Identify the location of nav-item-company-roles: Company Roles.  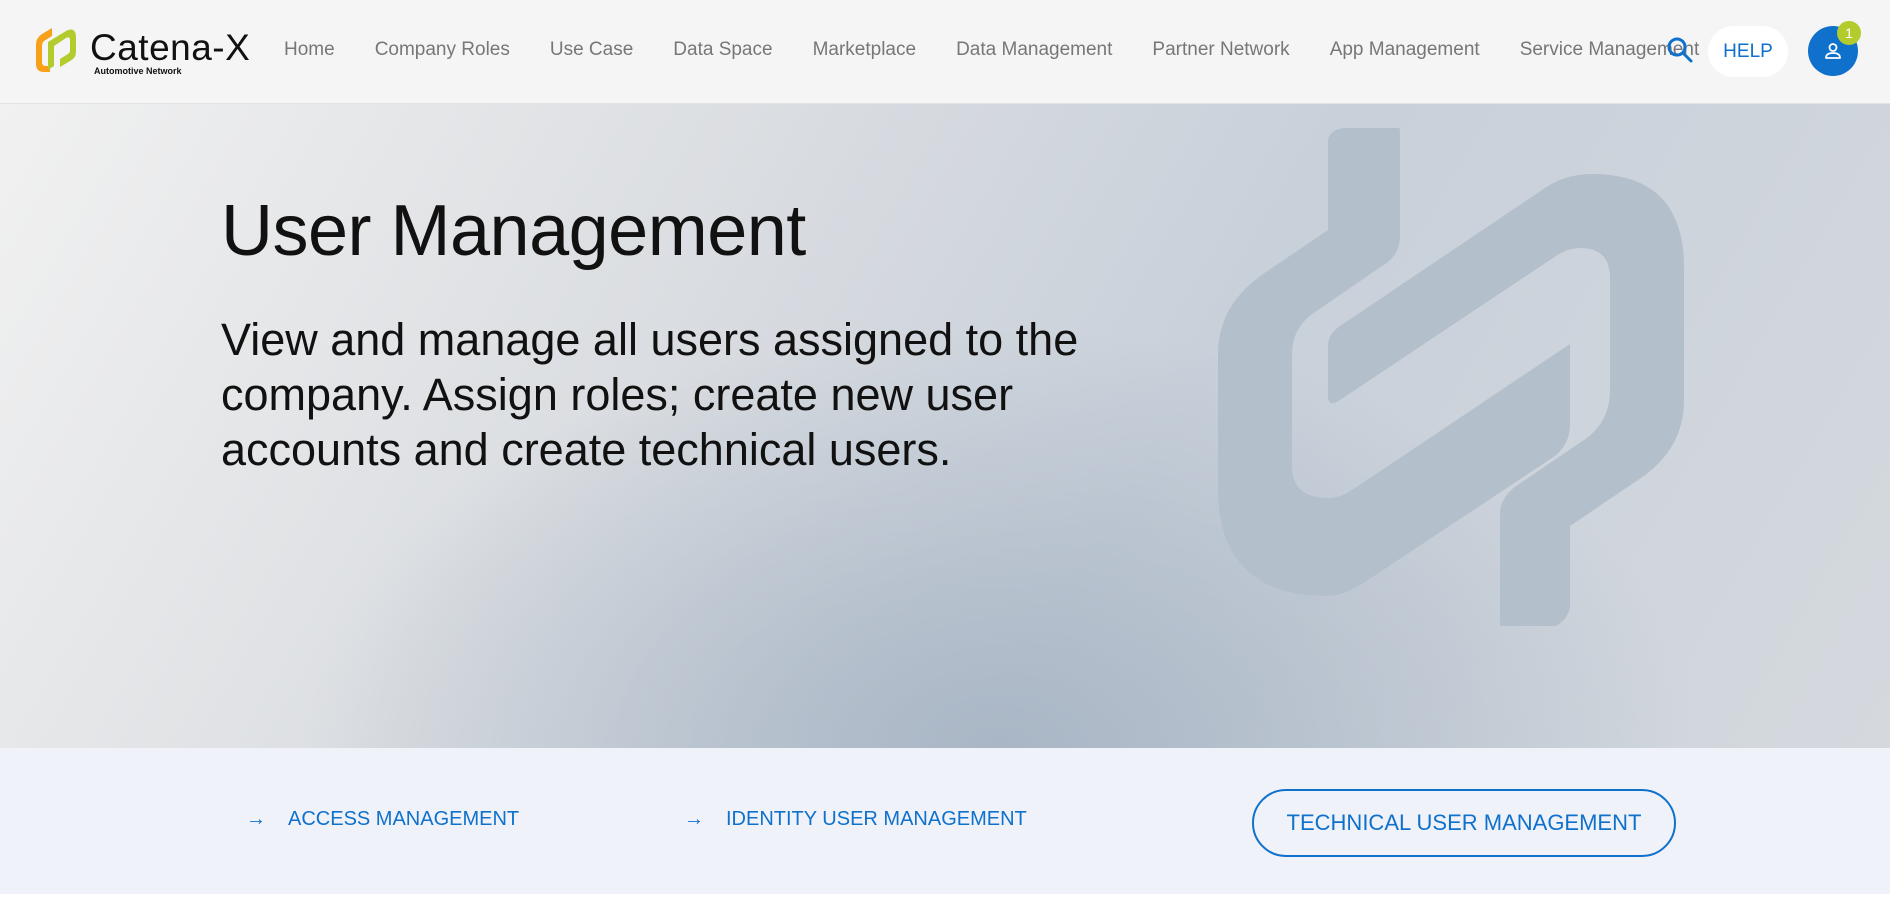
(442, 50).